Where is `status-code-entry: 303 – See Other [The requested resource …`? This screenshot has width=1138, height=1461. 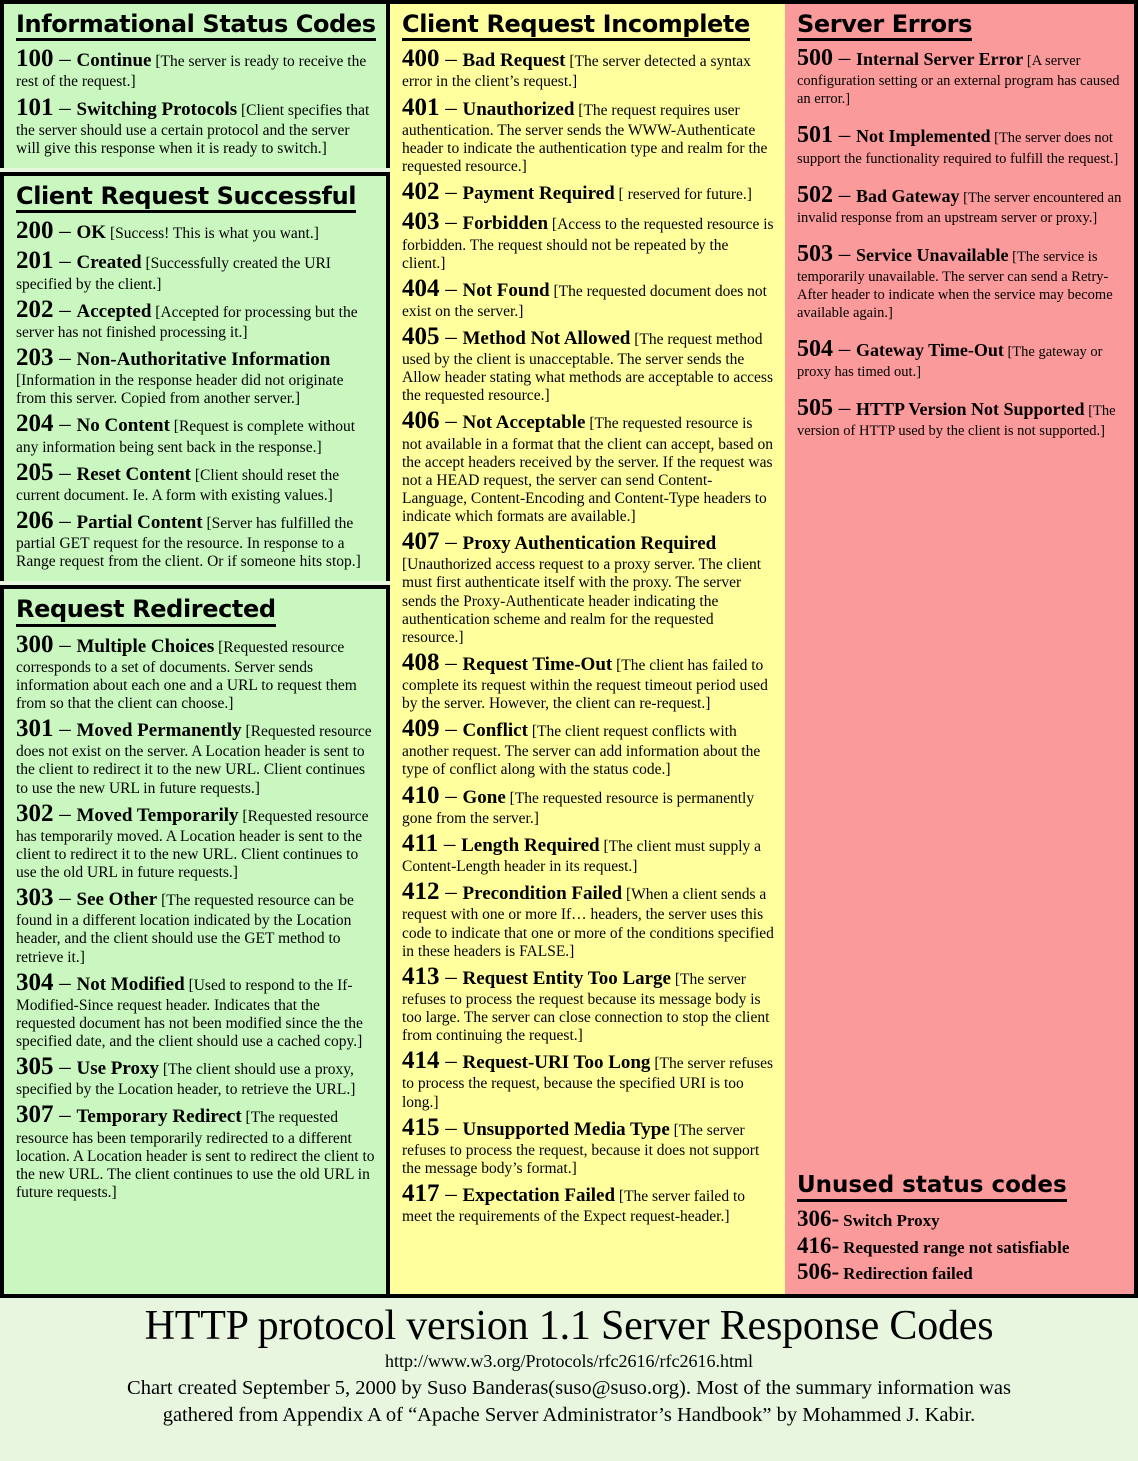 status-code-entry: 303 – See Other [The requested resource … is located at coordinates (196, 925).